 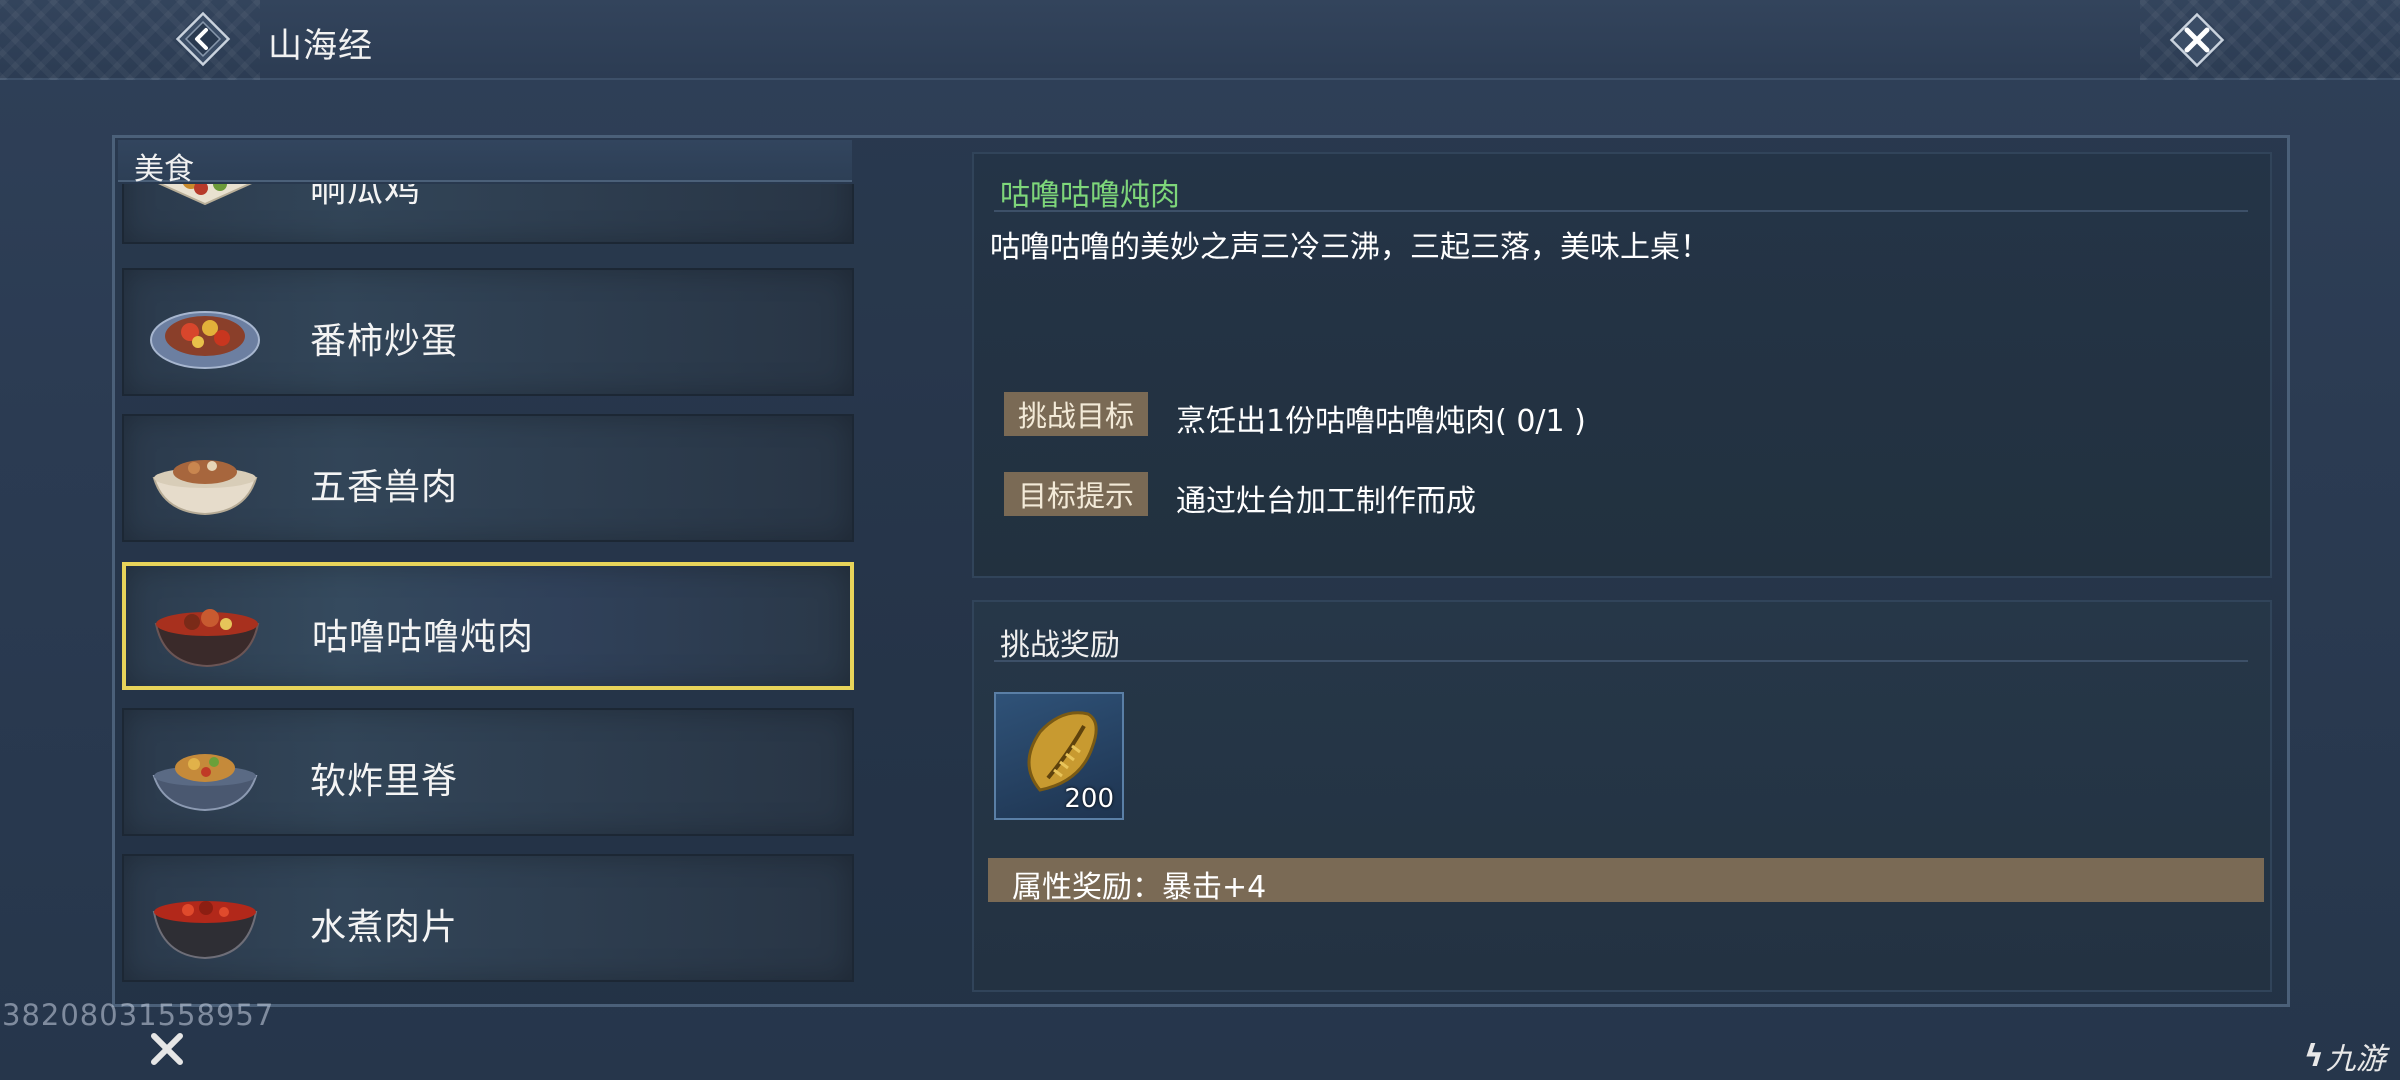 What do you see at coordinates (1076, 494) in the screenshot?
I see `hint-tag: 目标提示` at bounding box center [1076, 494].